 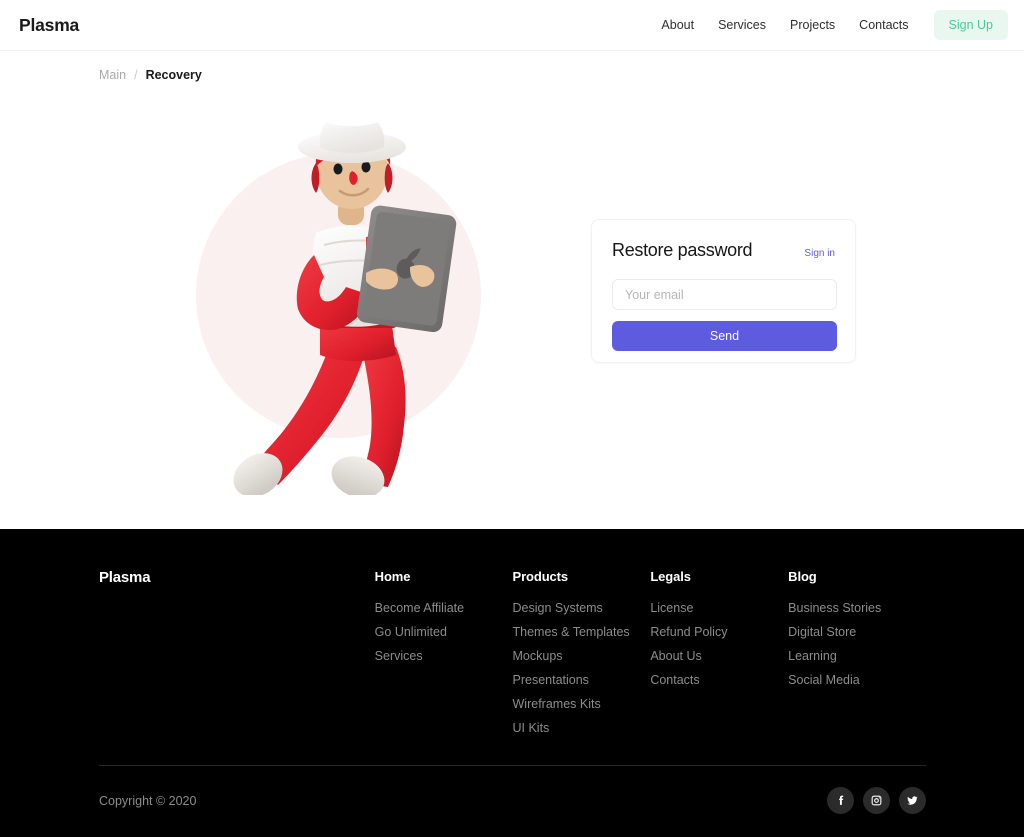 I want to click on twitter-button, so click(x=912, y=800).